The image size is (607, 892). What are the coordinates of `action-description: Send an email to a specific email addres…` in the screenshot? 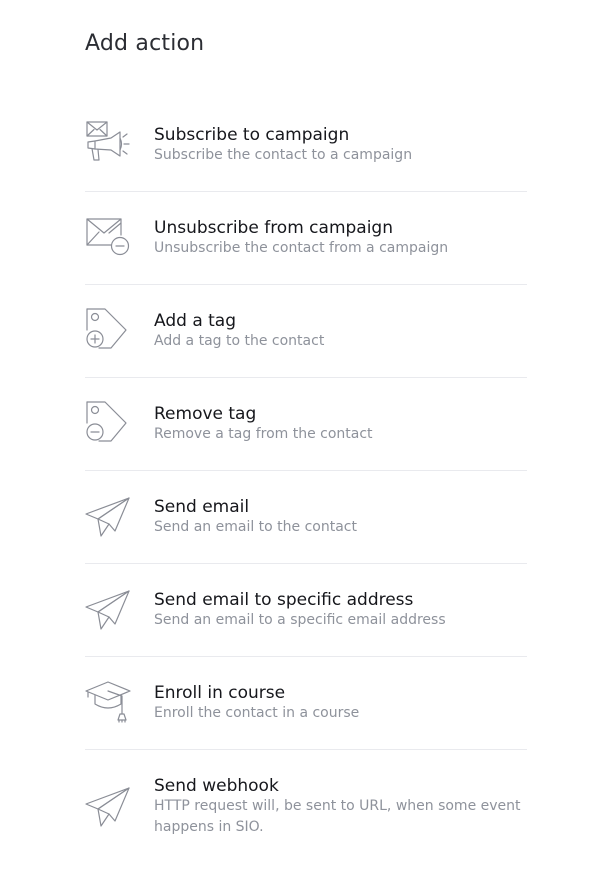 It's located at (300, 620).